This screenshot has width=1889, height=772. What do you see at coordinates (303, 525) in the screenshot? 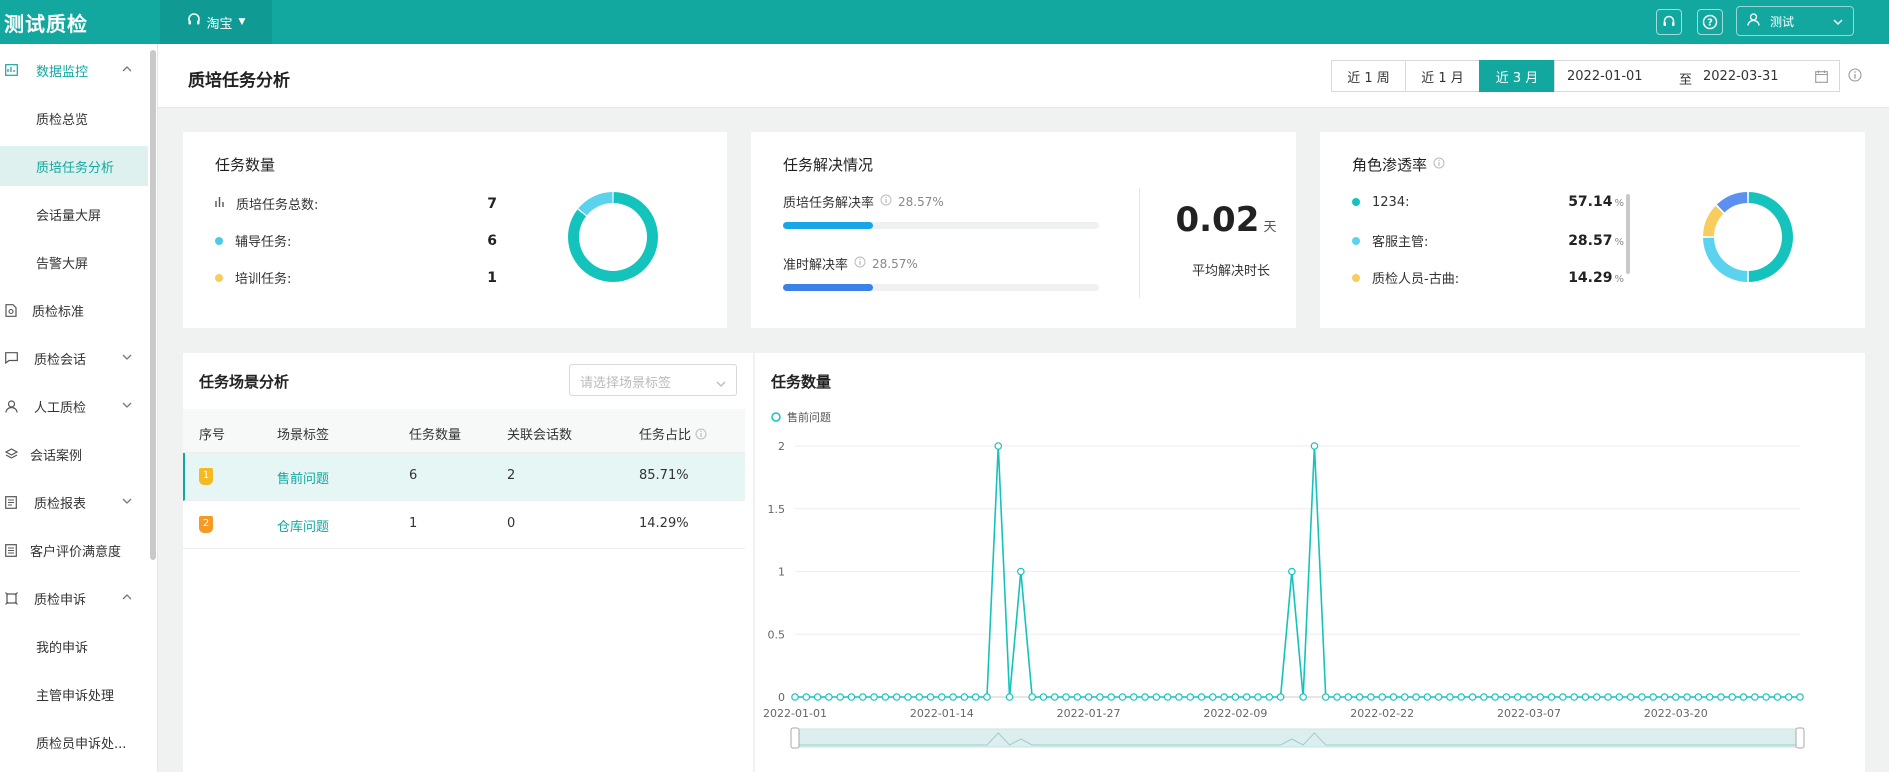
I see `scene-tag-link: 仓库问题` at bounding box center [303, 525].